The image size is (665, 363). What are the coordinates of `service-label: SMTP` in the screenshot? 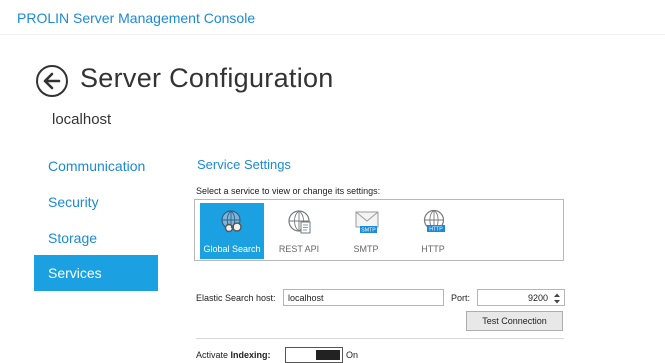 It's located at (366, 249).